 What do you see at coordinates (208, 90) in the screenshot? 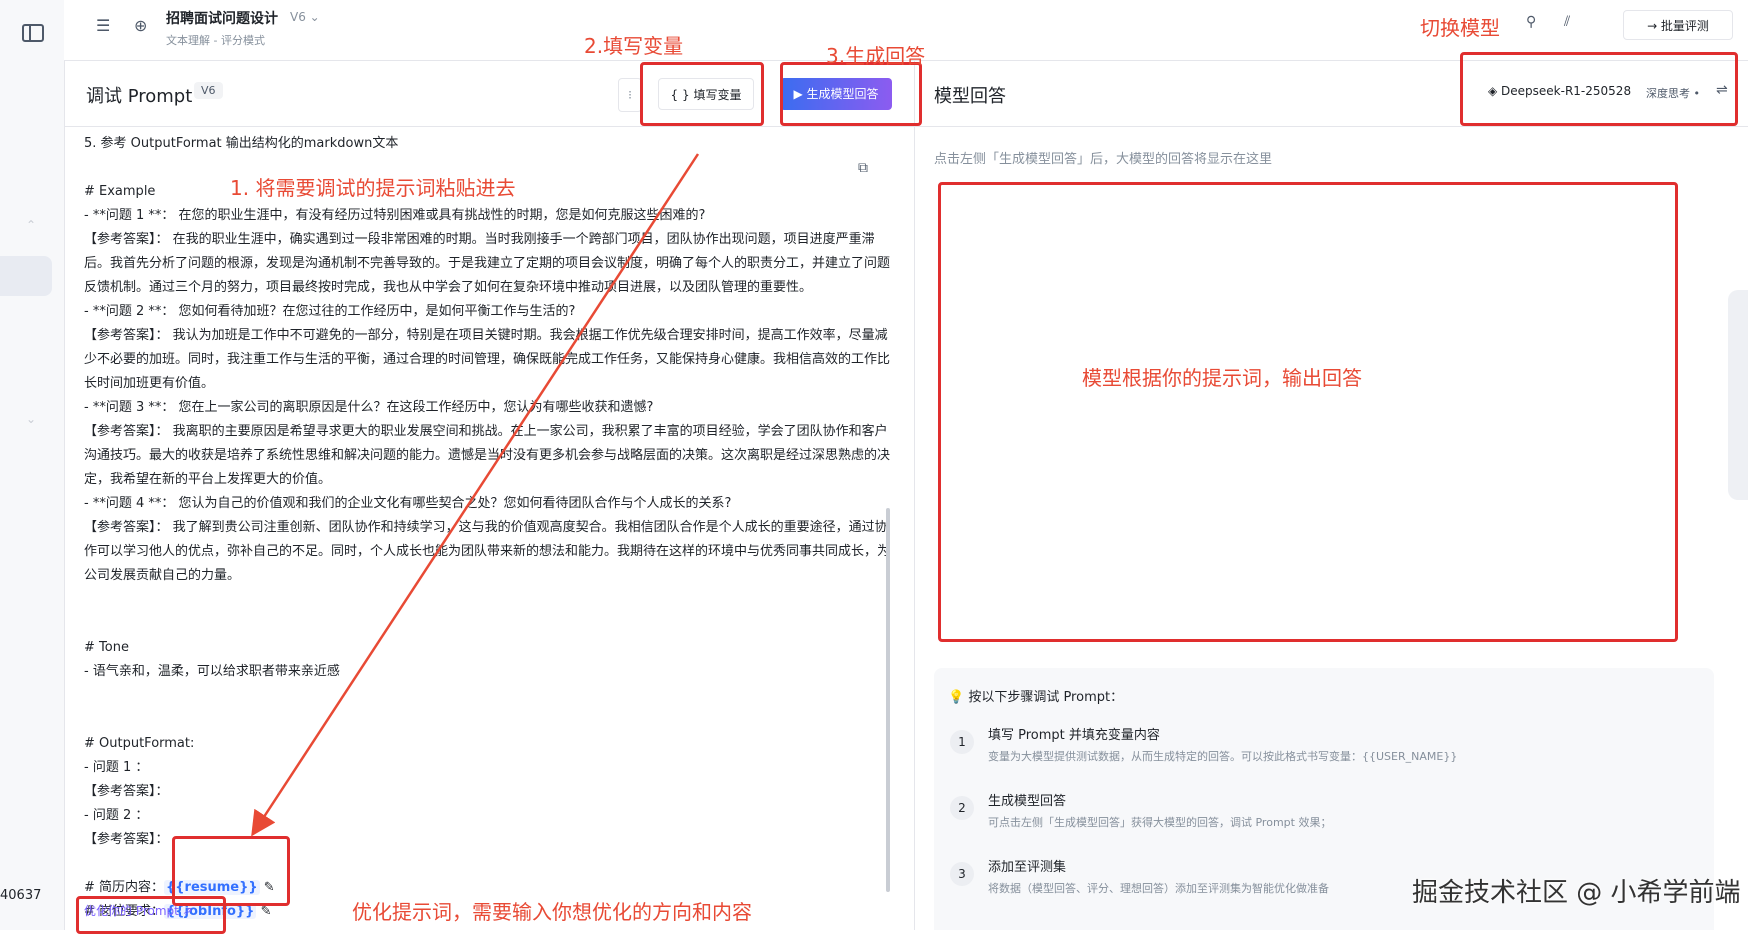
I see `left-version-badge: V6` at bounding box center [208, 90].